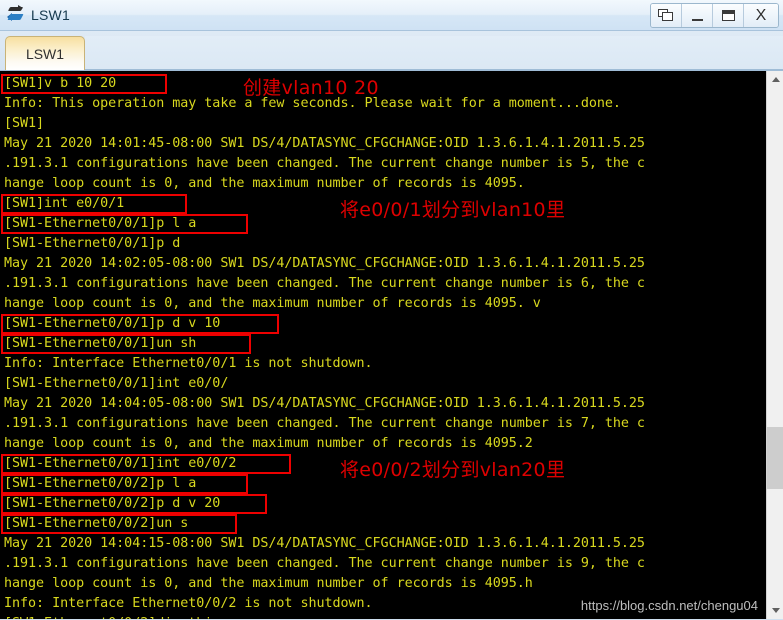  Describe the element at coordinates (383, 84) in the screenshot. I see `terminal-command-line: [SW1]v b 10 20` at that location.